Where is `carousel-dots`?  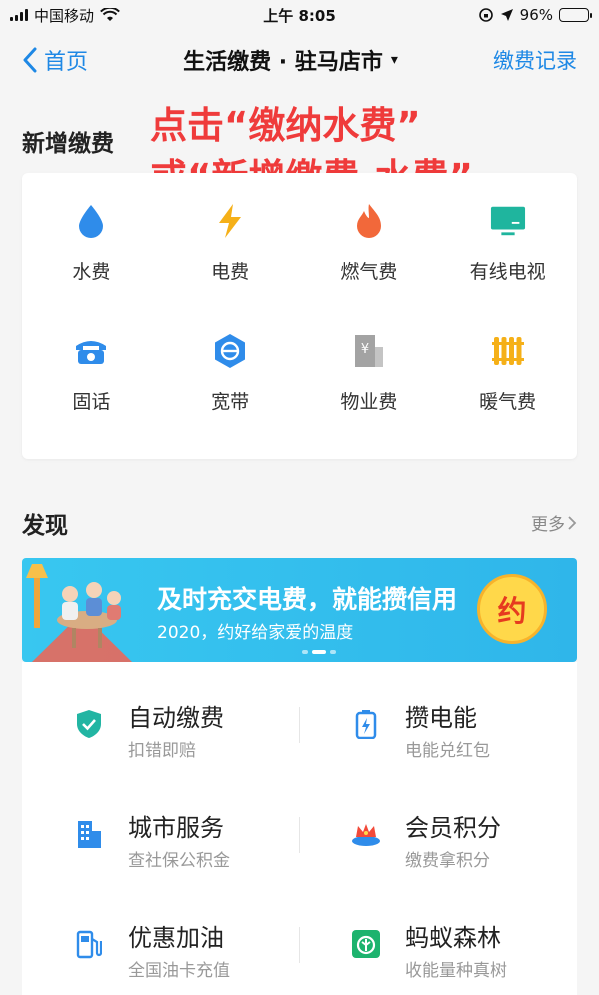 carousel-dots is located at coordinates (319, 652).